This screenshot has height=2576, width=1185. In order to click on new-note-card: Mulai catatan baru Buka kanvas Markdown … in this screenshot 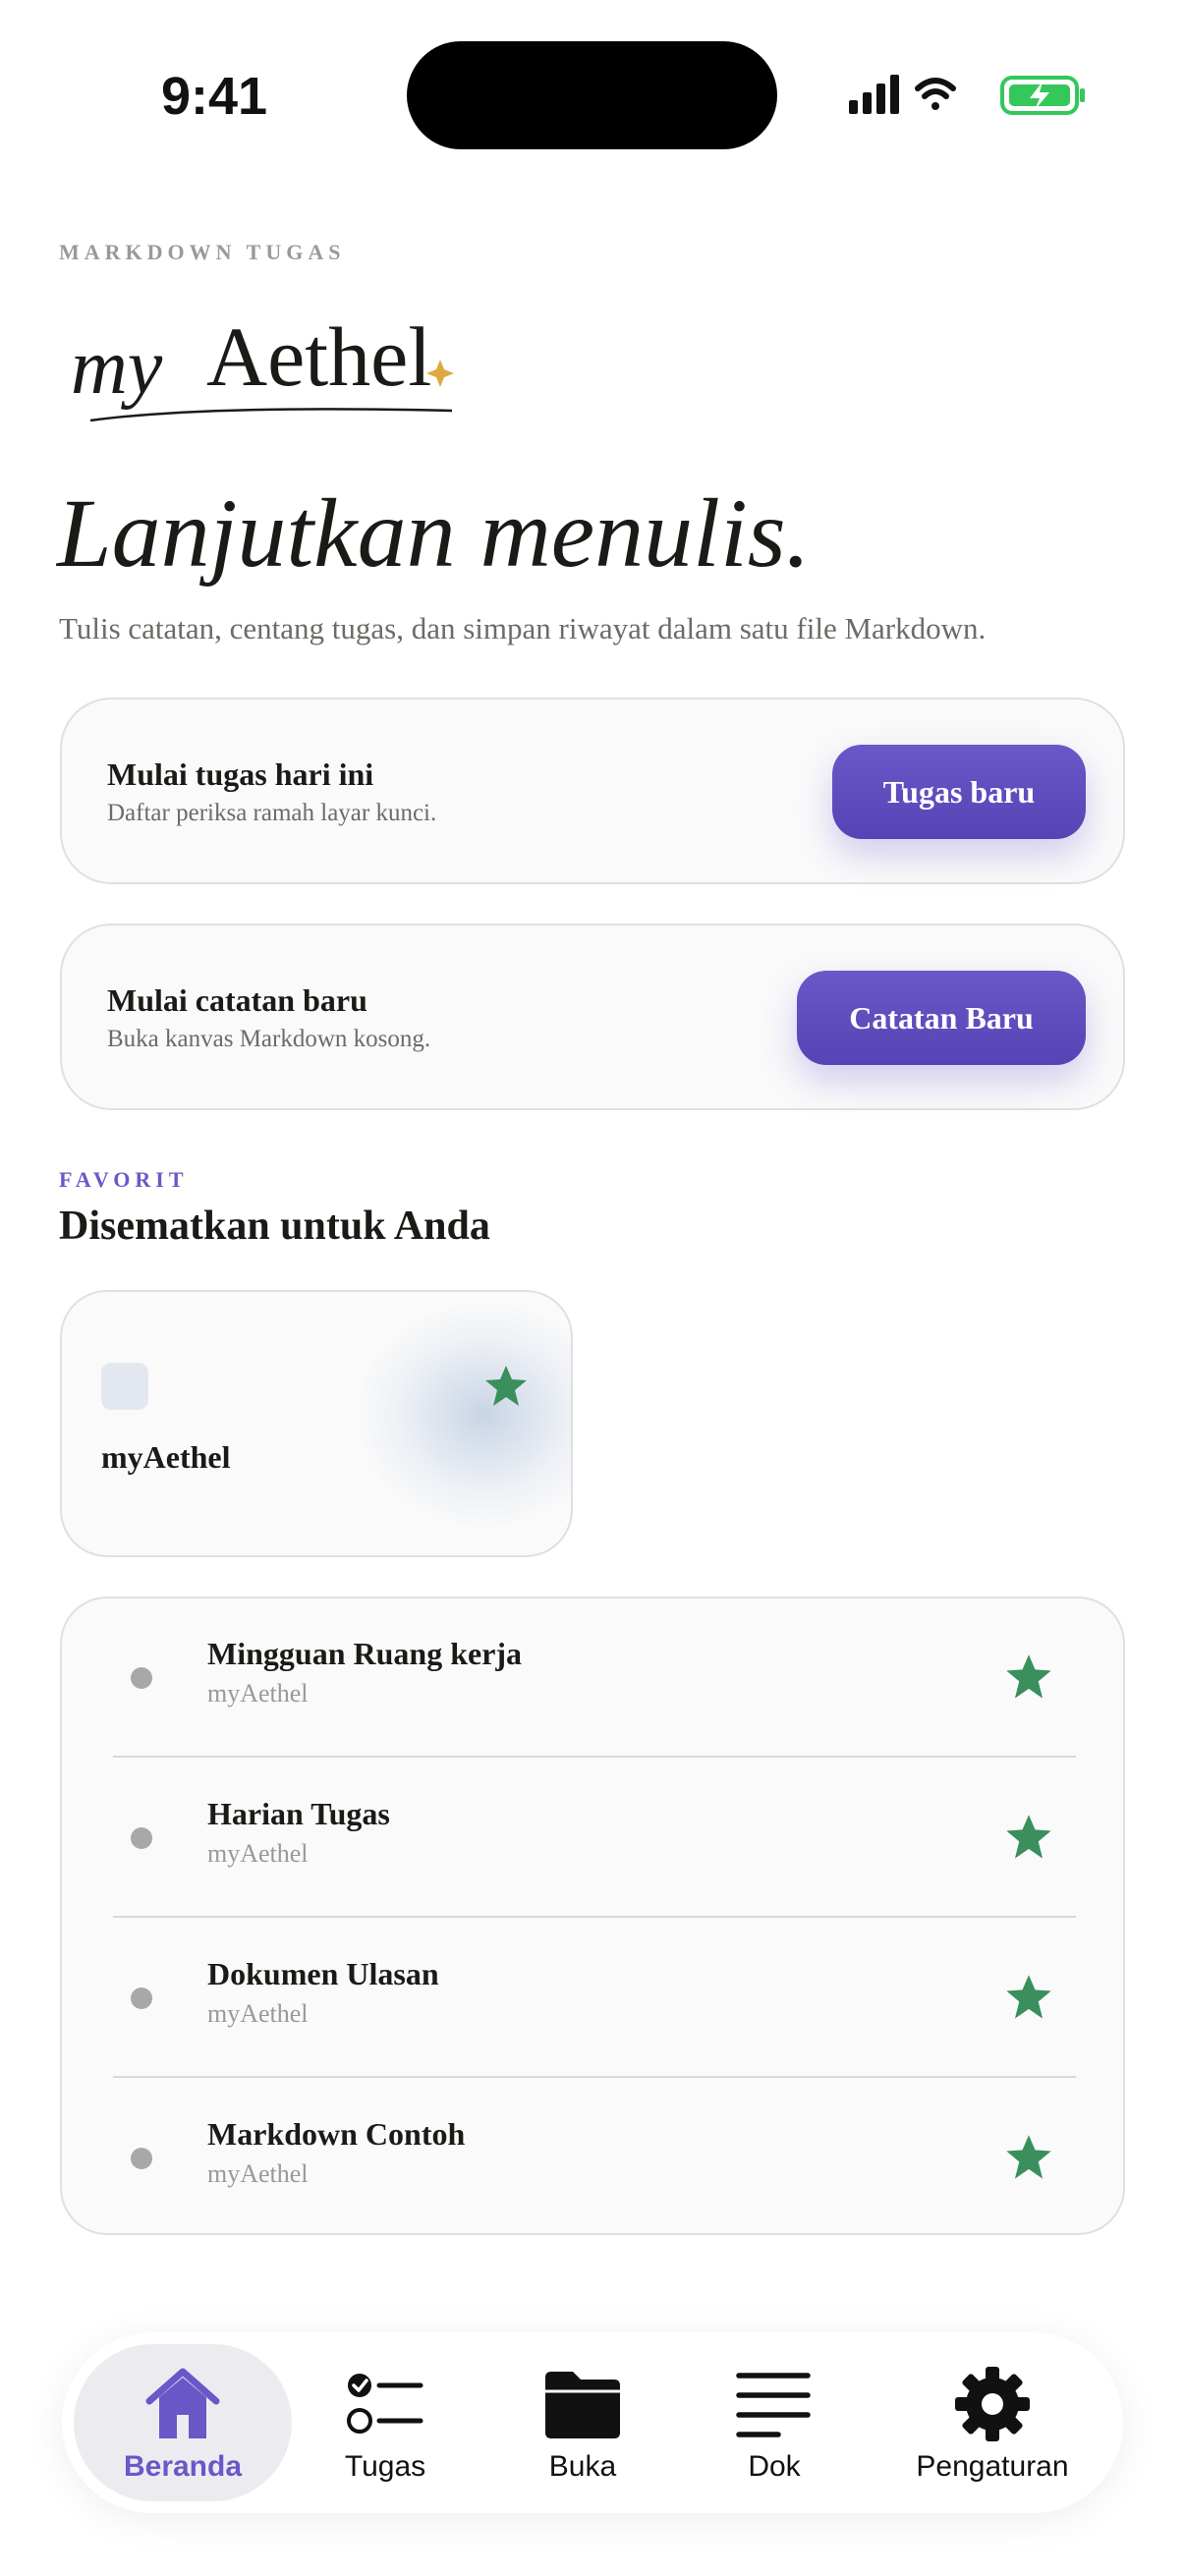, I will do `click(592, 1017)`.